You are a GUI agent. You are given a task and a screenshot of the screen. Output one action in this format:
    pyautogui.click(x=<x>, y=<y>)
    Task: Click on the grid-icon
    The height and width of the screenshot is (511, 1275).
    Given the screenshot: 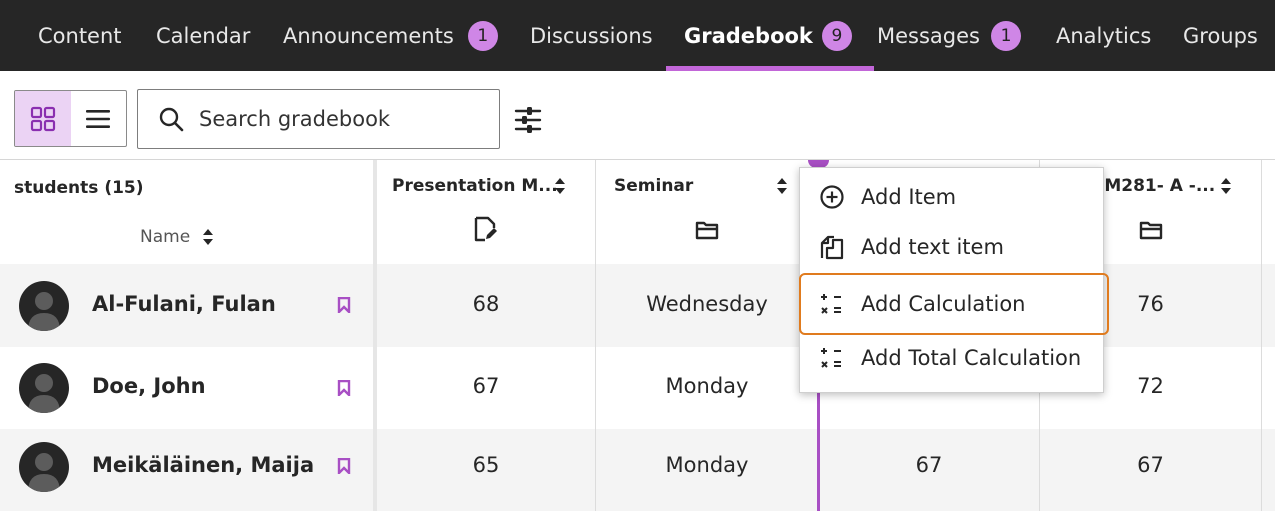 What is the action you would take?
    pyautogui.click(x=42, y=118)
    